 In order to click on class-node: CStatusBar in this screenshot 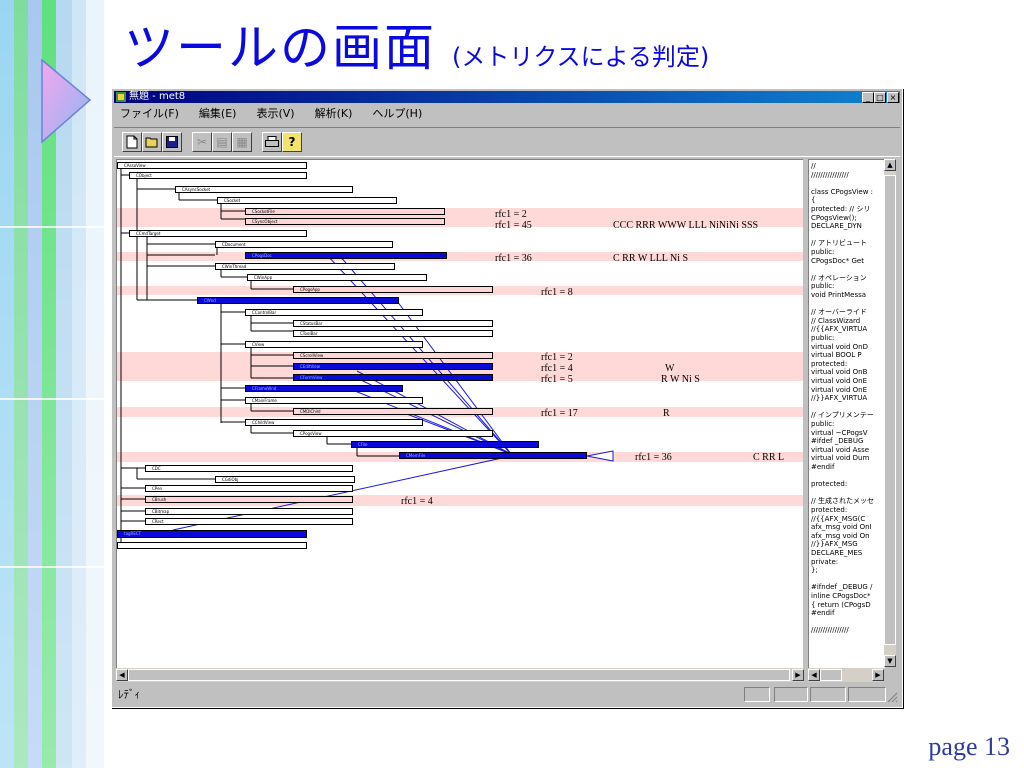, I will do `click(393, 323)`.